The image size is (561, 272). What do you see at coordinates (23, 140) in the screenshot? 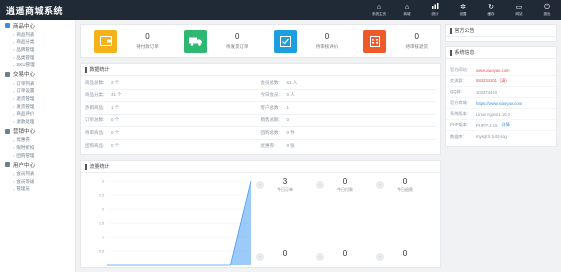
I see `sidebar-item-label: 优惠券` at bounding box center [23, 140].